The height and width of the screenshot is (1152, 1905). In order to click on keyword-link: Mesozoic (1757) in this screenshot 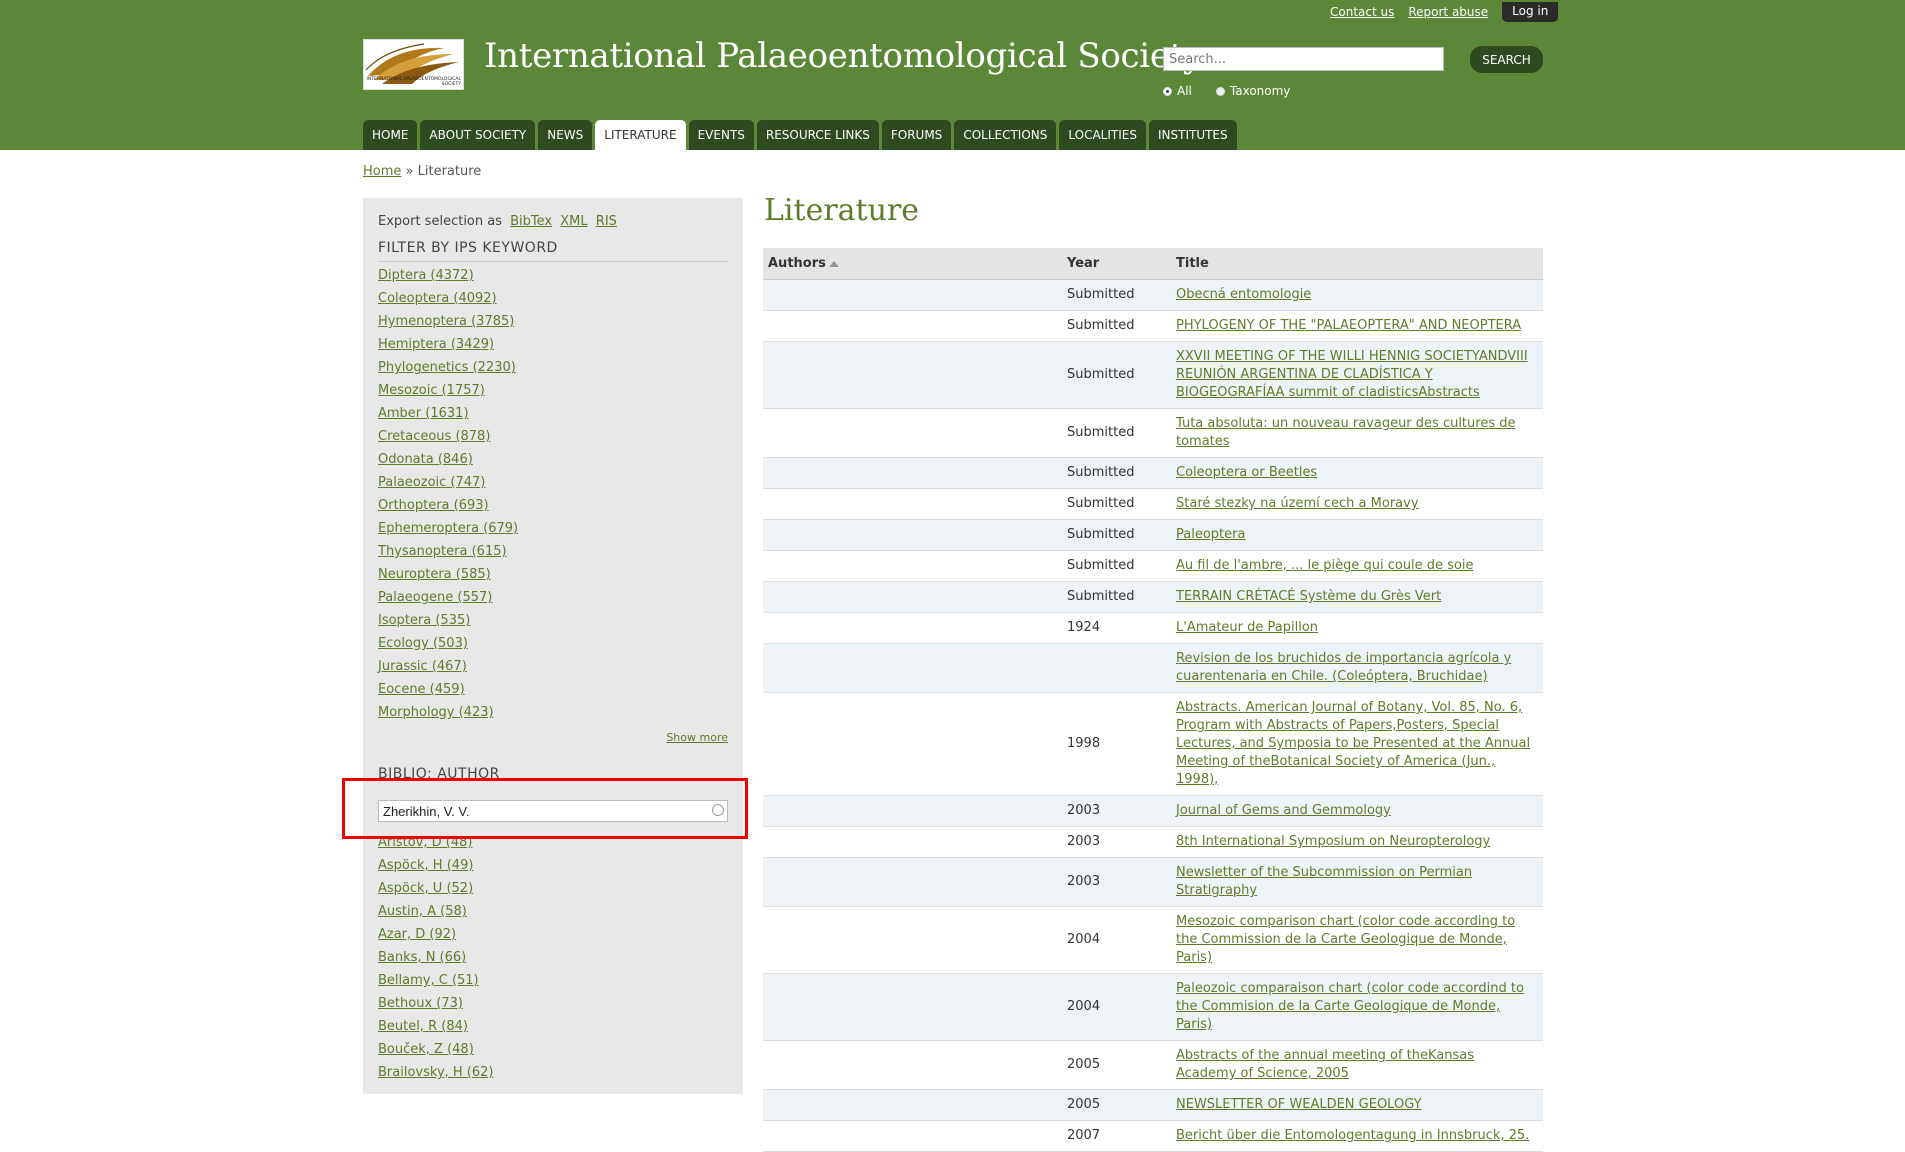, I will do `click(431, 390)`.